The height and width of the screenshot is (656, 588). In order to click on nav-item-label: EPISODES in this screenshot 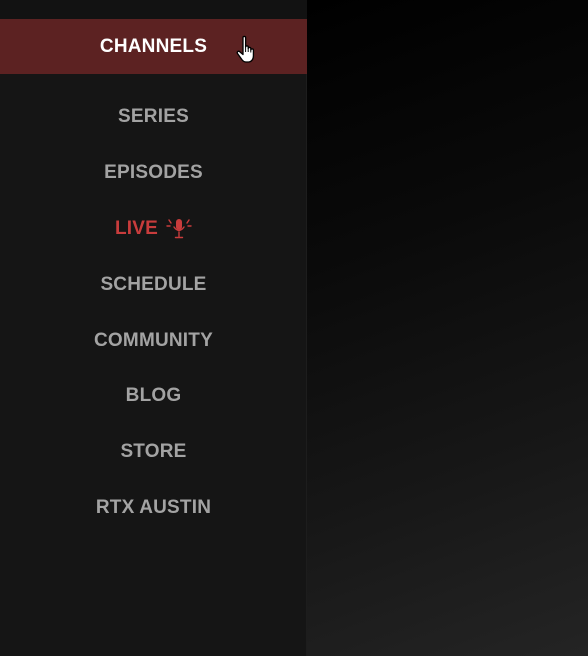, I will do `click(153, 172)`.